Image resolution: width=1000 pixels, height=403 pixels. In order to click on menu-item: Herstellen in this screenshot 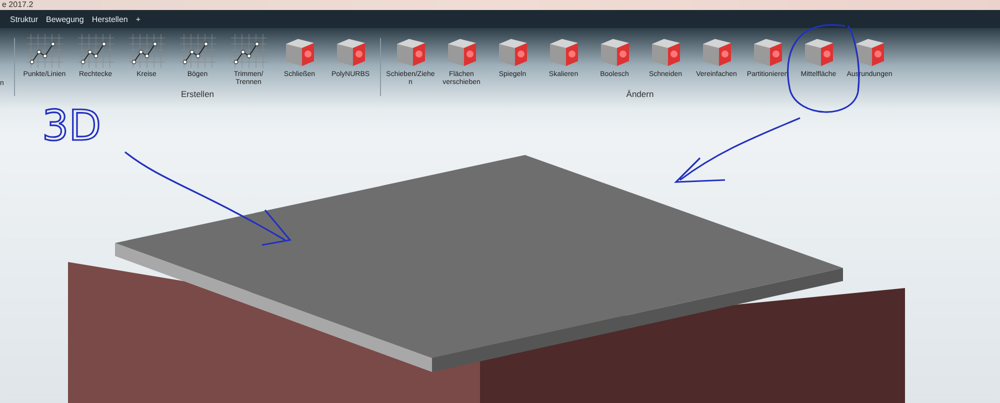, I will do `click(110, 19)`.